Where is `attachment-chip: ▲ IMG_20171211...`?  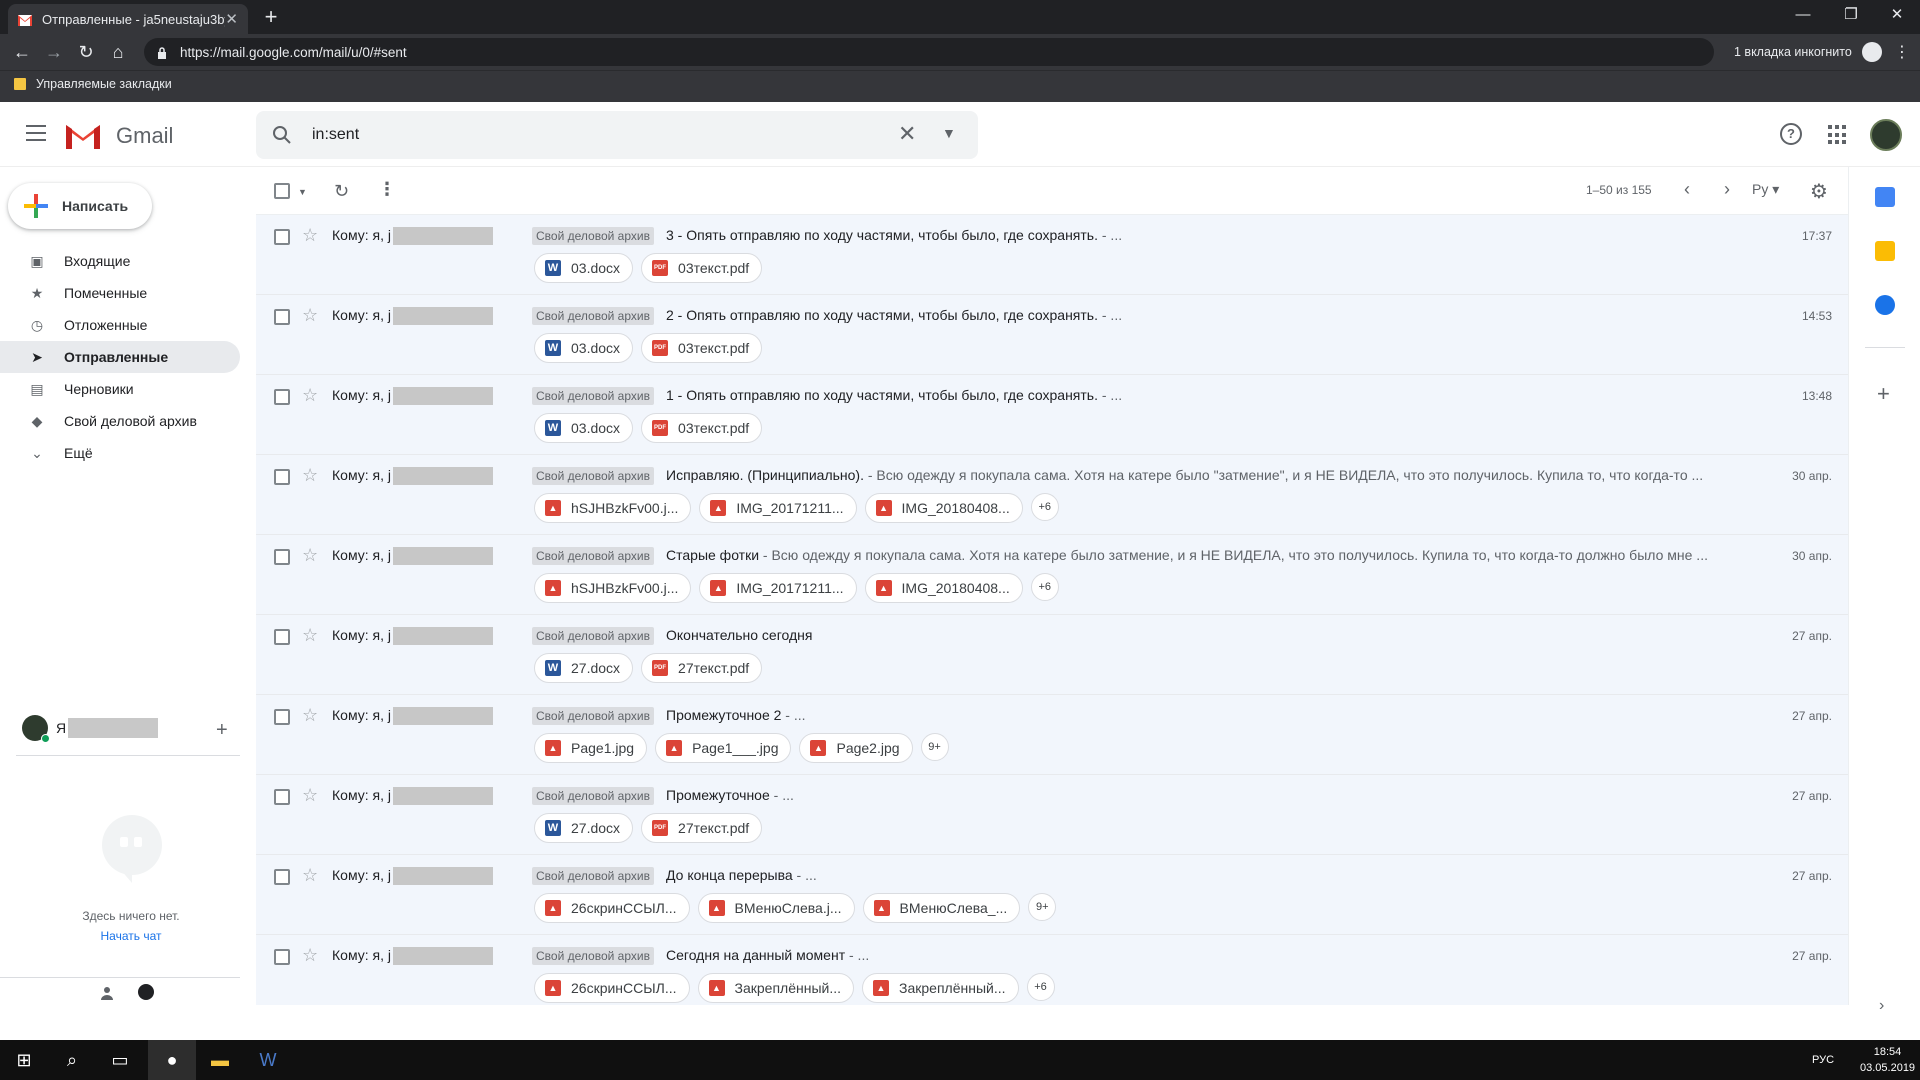
attachment-chip: ▲ IMG_20171211... is located at coordinates (778, 588).